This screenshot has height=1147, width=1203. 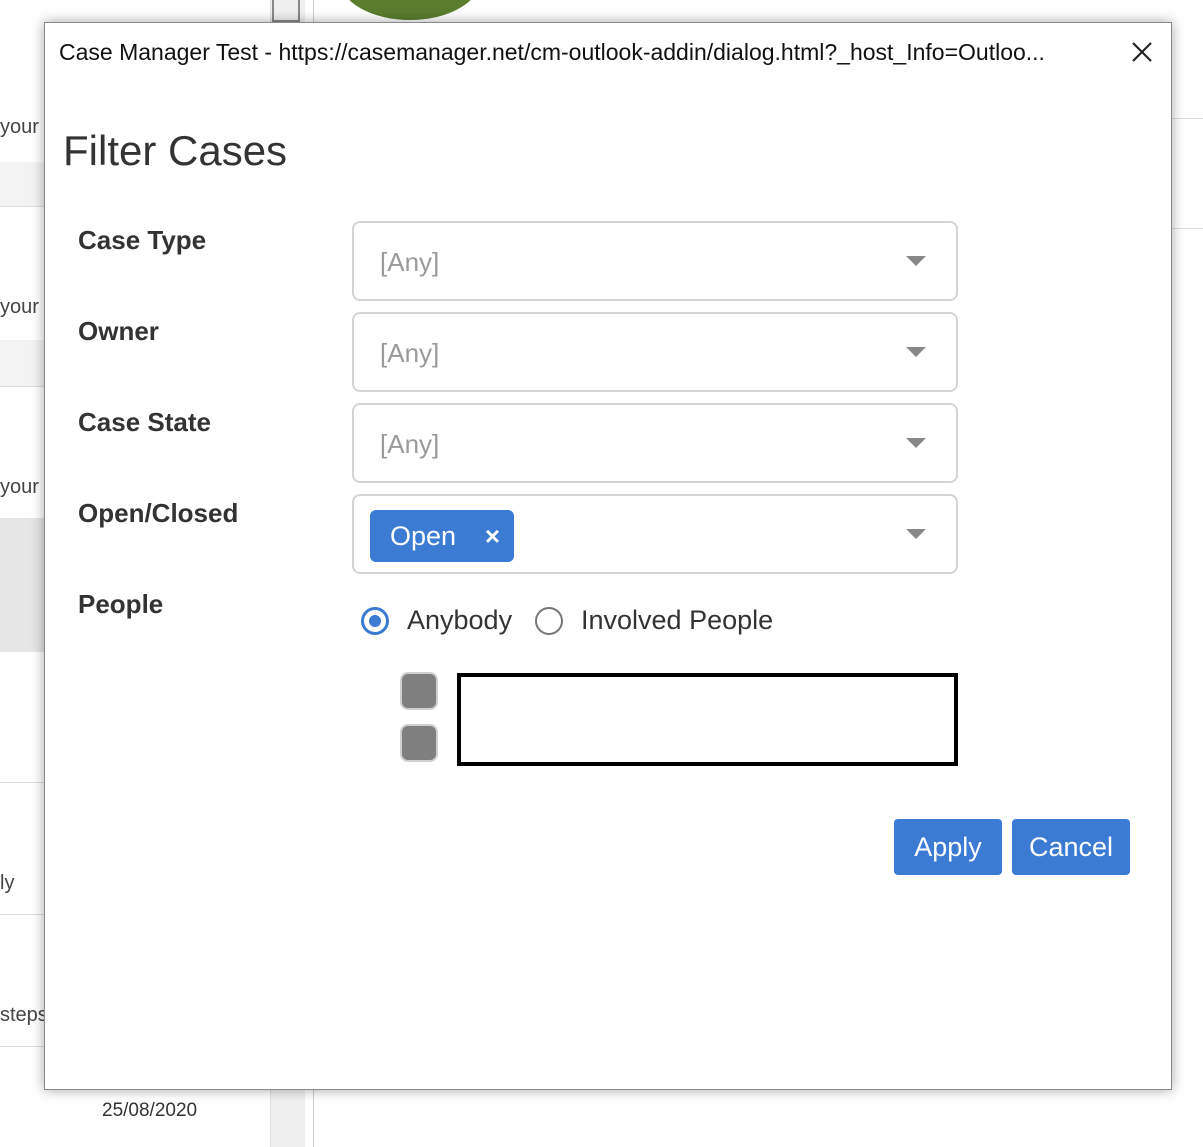 What do you see at coordinates (423, 536) in the screenshot?
I see `chip-label: Open` at bounding box center [423, 536].